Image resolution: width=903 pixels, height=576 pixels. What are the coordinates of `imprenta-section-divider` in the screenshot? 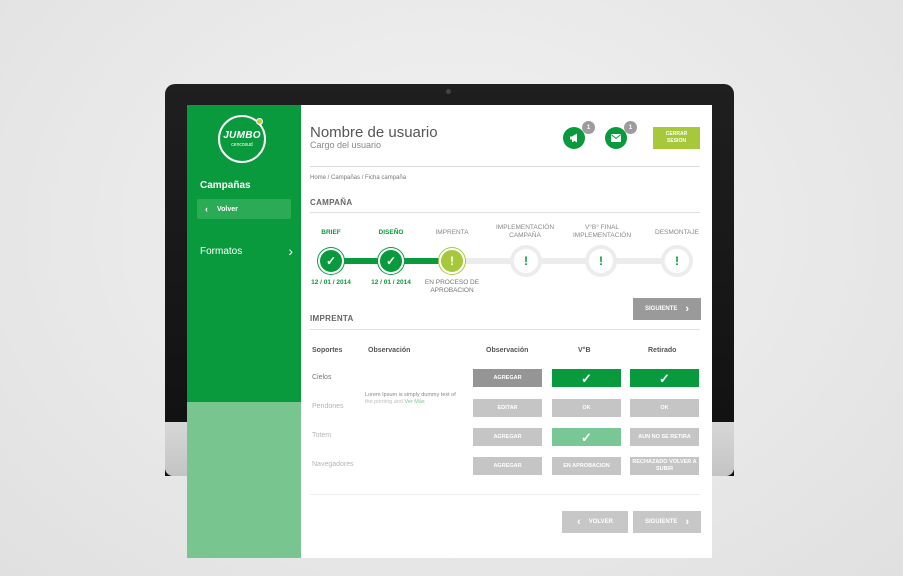 It's located at (505, 329).